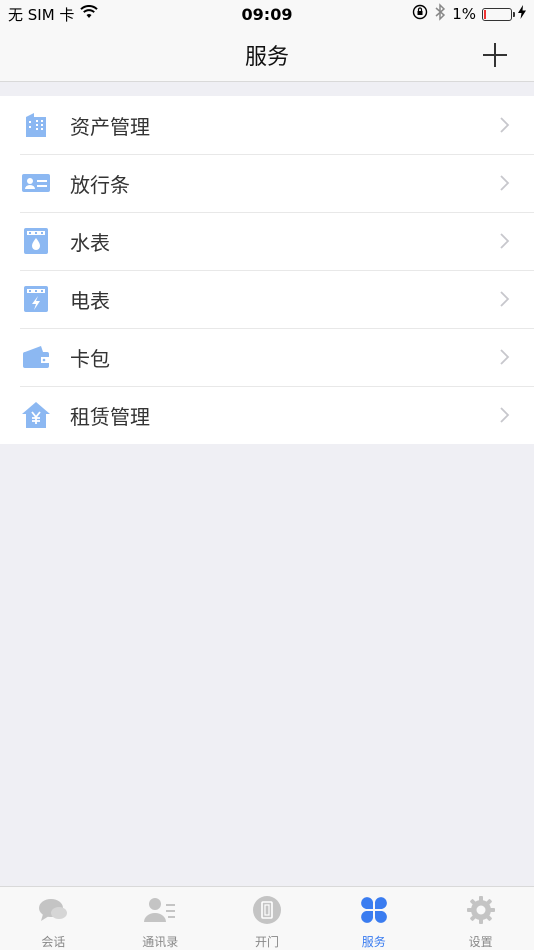 This screenshot has width=534, height=950. Describe the element at coordinates (374, 910) in the screenshot. I see `clover-icon` at that location.